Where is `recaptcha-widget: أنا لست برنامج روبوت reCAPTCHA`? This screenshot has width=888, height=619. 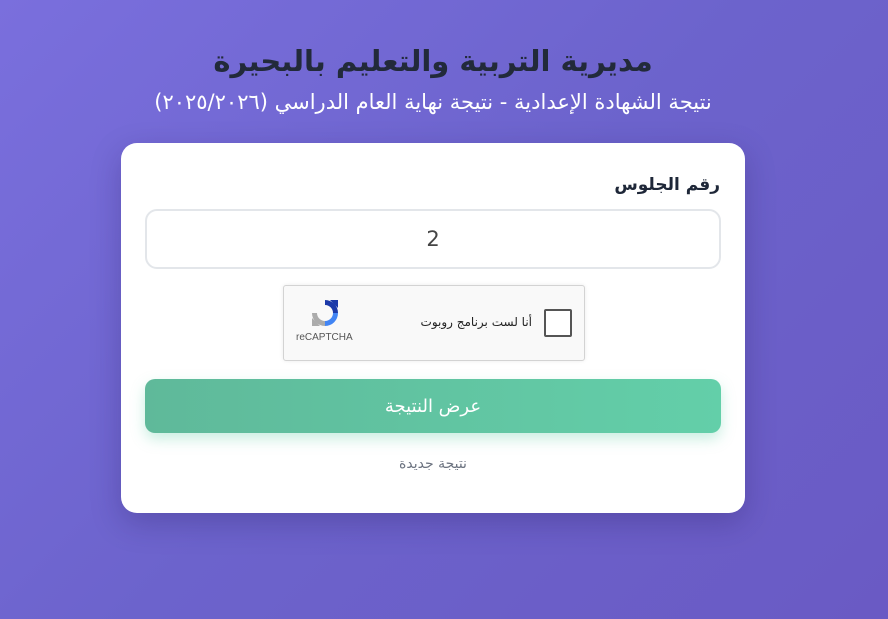
recaptcha-widget: أنا لست برنامج روبوت reCAPTCHA is located at coordinates (434, 323).